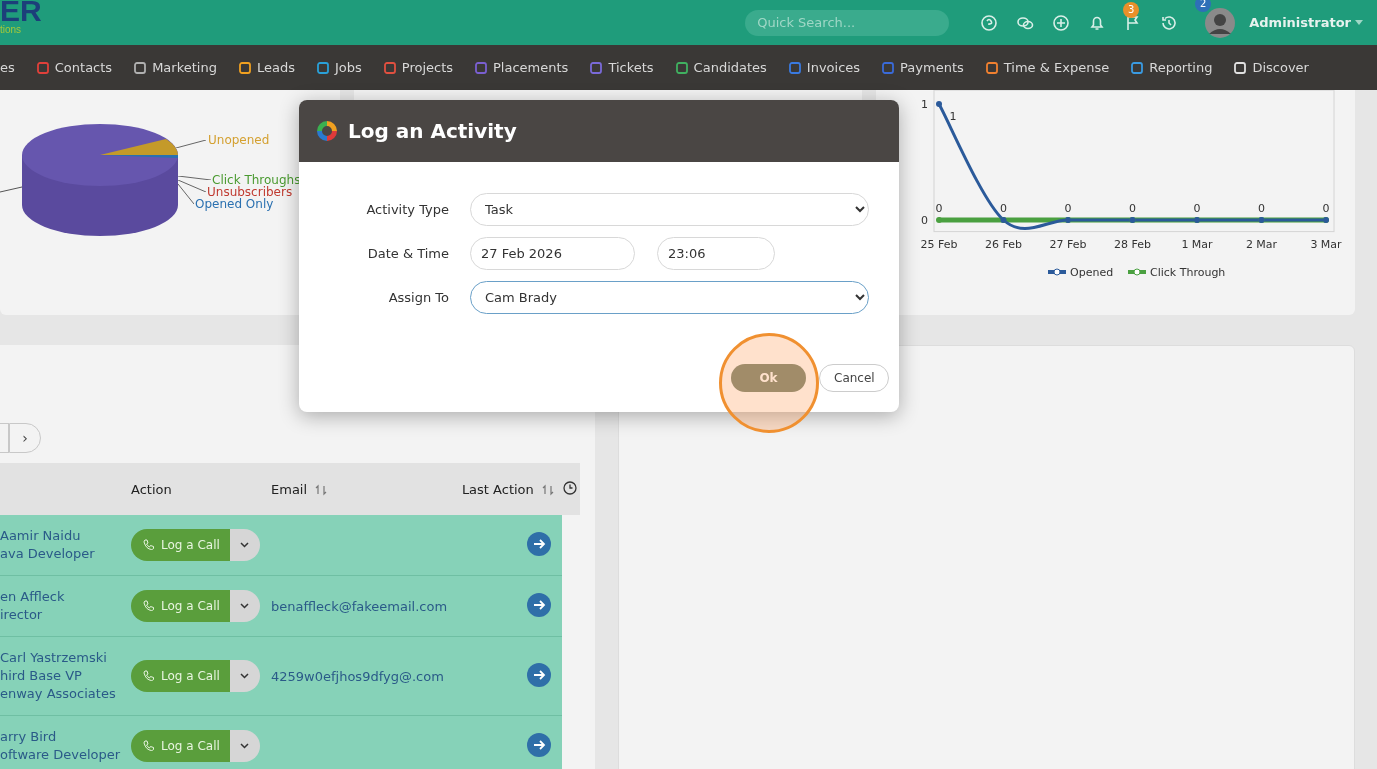 The width and height of the screenshot is (1377, 769). What do you see at coordinates (239, 140) in the screenshot?
I see `pie-label: Unopened` at bounding box center [239, 140].